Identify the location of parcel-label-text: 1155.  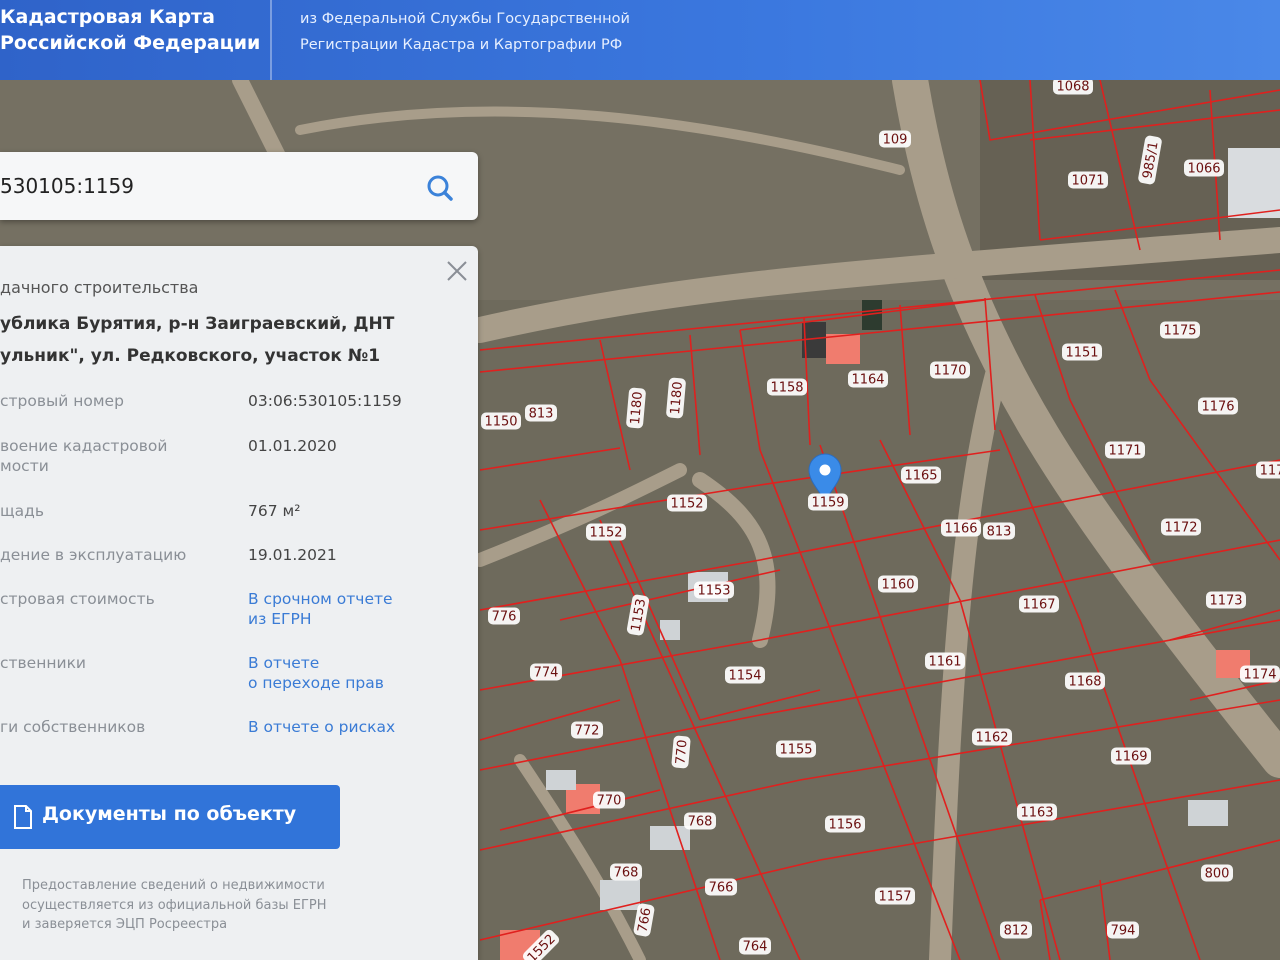
(795, 750).